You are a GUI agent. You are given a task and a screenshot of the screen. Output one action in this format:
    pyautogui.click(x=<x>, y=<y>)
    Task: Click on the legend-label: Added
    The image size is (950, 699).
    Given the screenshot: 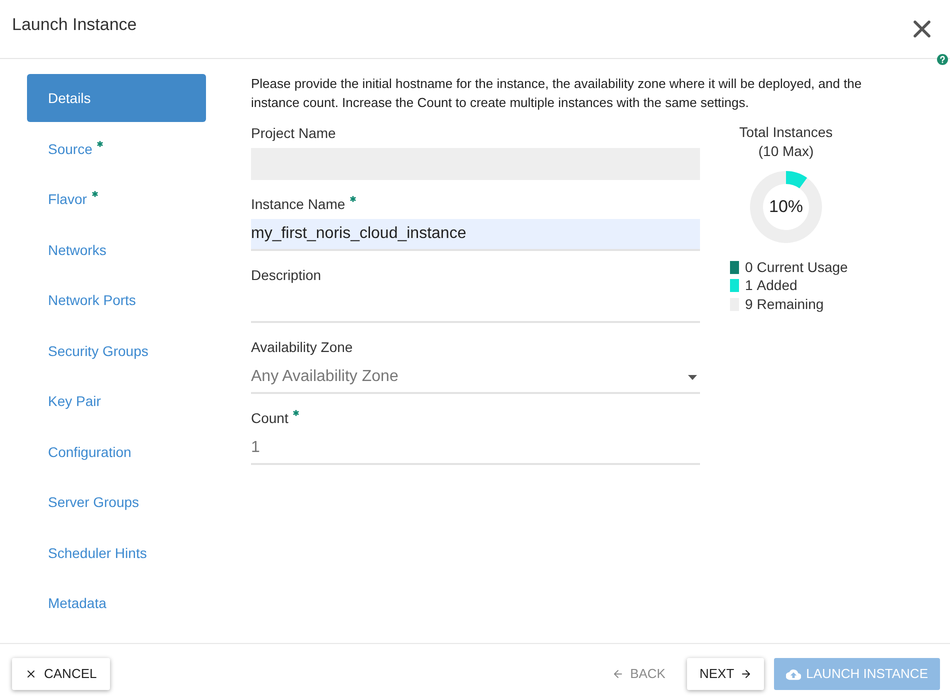 What is the action you would take?
    pyautogui.click(x=777, y=286)
    